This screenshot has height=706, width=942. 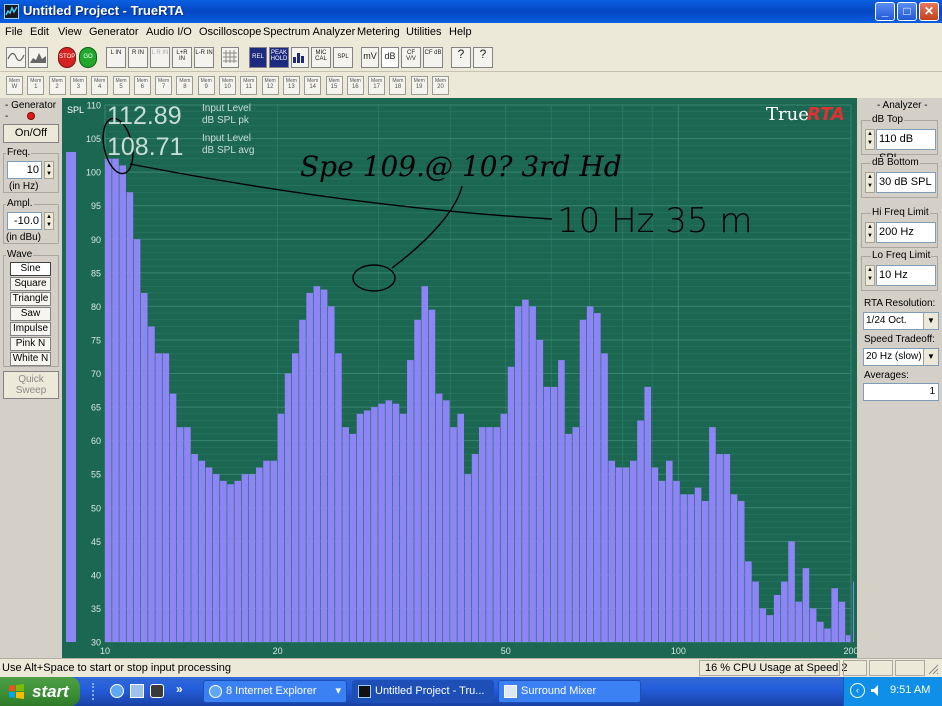 I want to click on memory-button-16: Mem 16, so click(x=355, y=85).